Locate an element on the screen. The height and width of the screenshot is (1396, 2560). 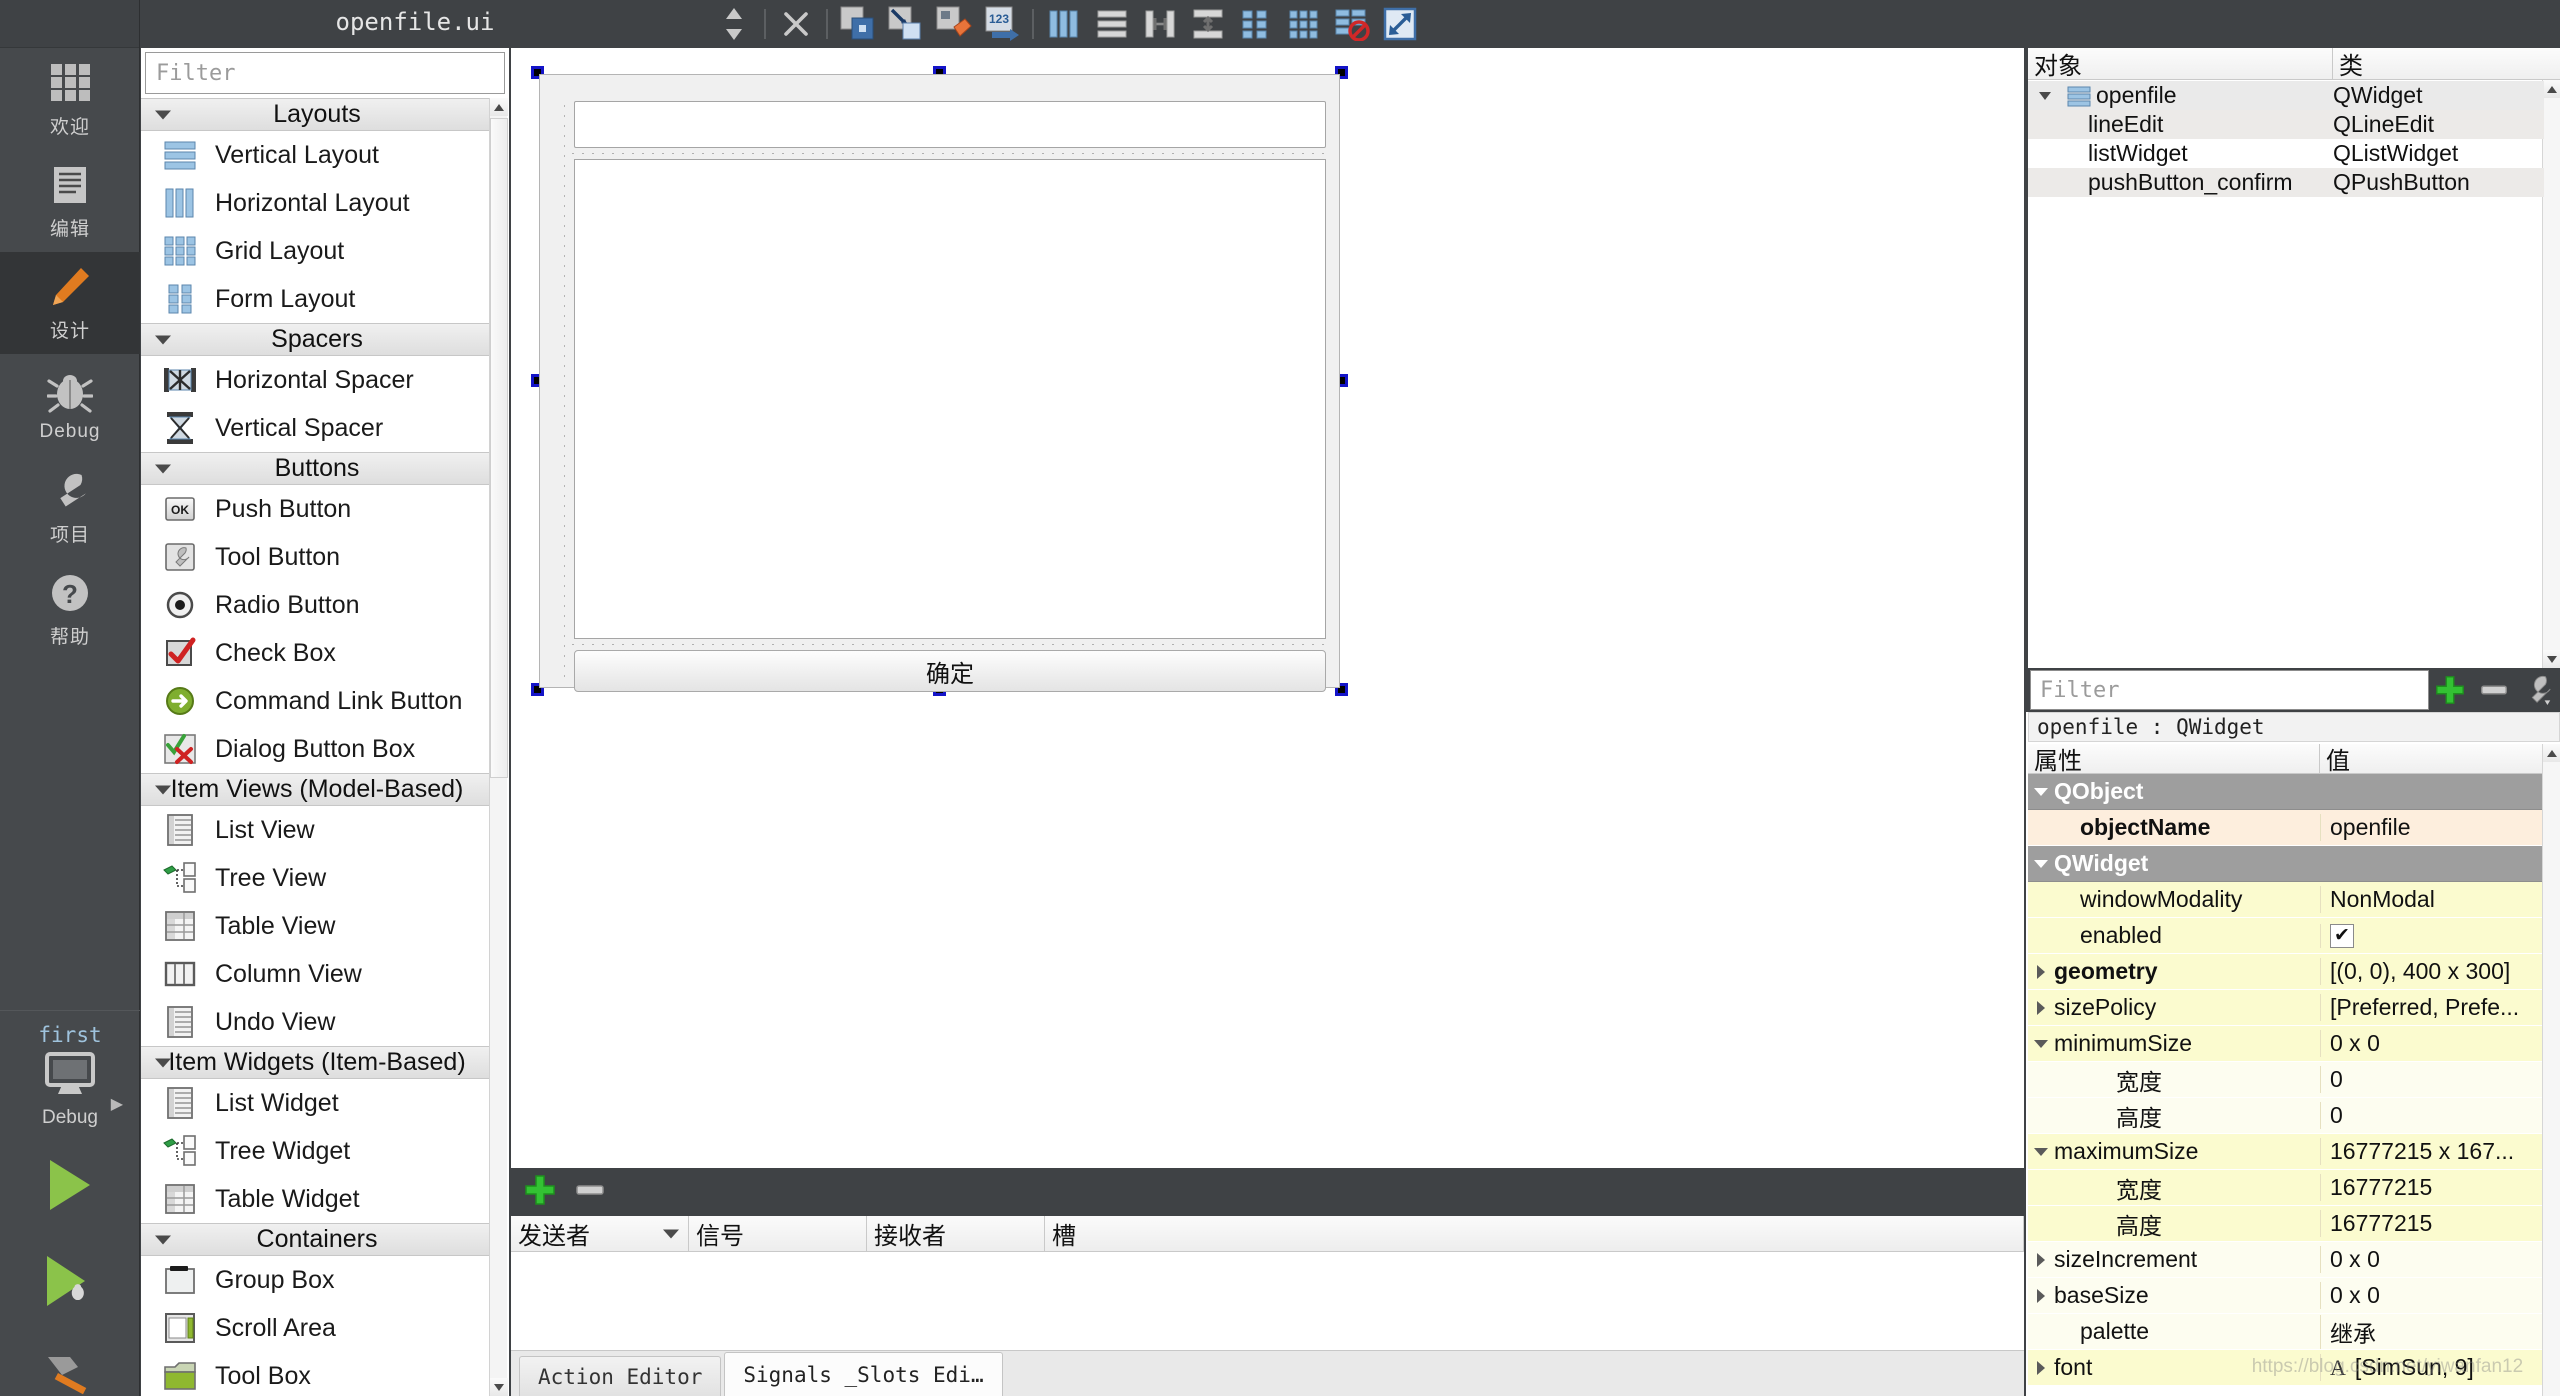
property-row: font A [SimSun, 9] is located at coordinates (2285, 1368).